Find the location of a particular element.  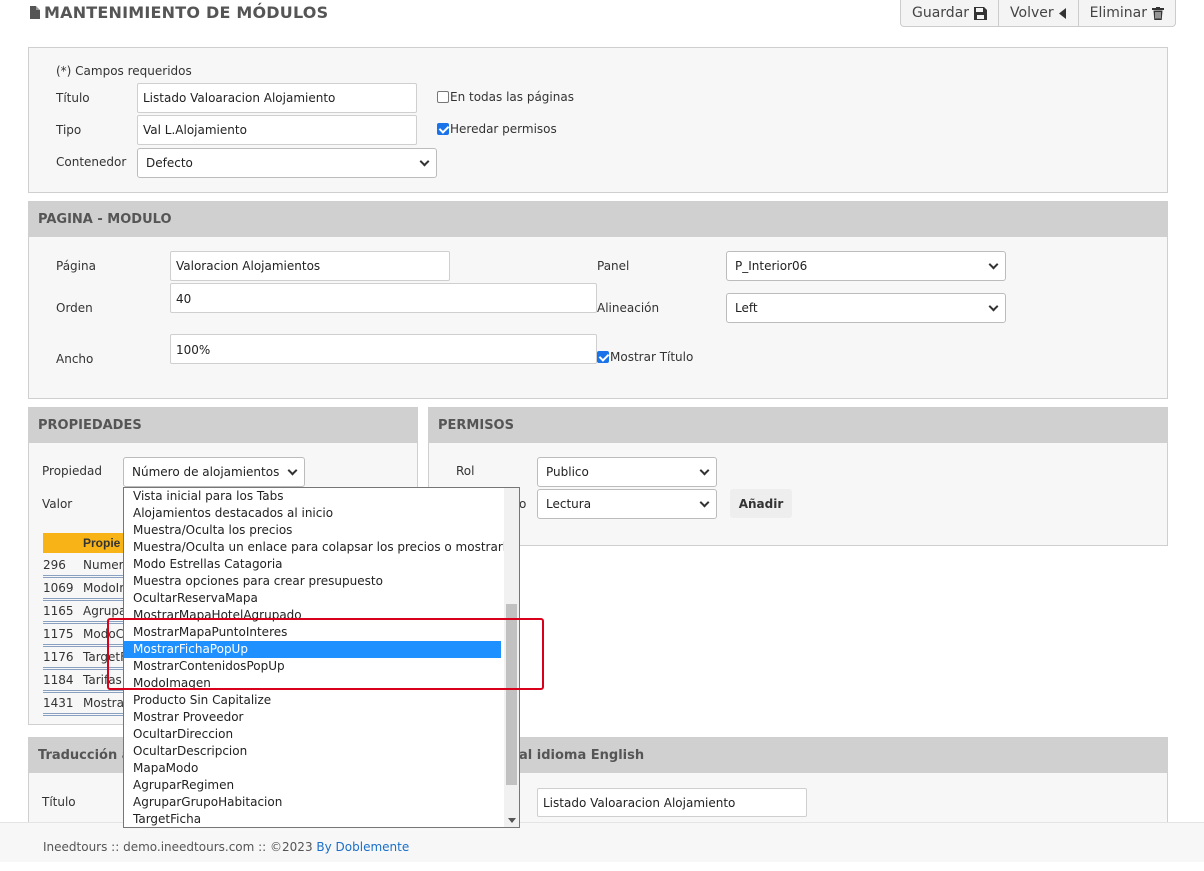

all-pages-checkbox is located at coordinates (443, 97).